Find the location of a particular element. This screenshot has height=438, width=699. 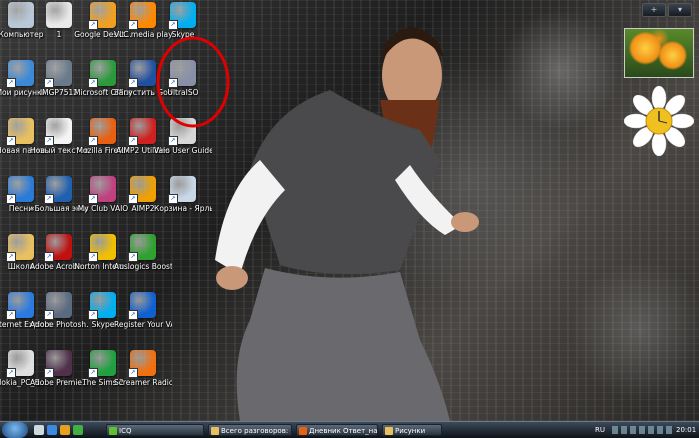

taskbar-button: ICQ is located at coordinates (155, 430).